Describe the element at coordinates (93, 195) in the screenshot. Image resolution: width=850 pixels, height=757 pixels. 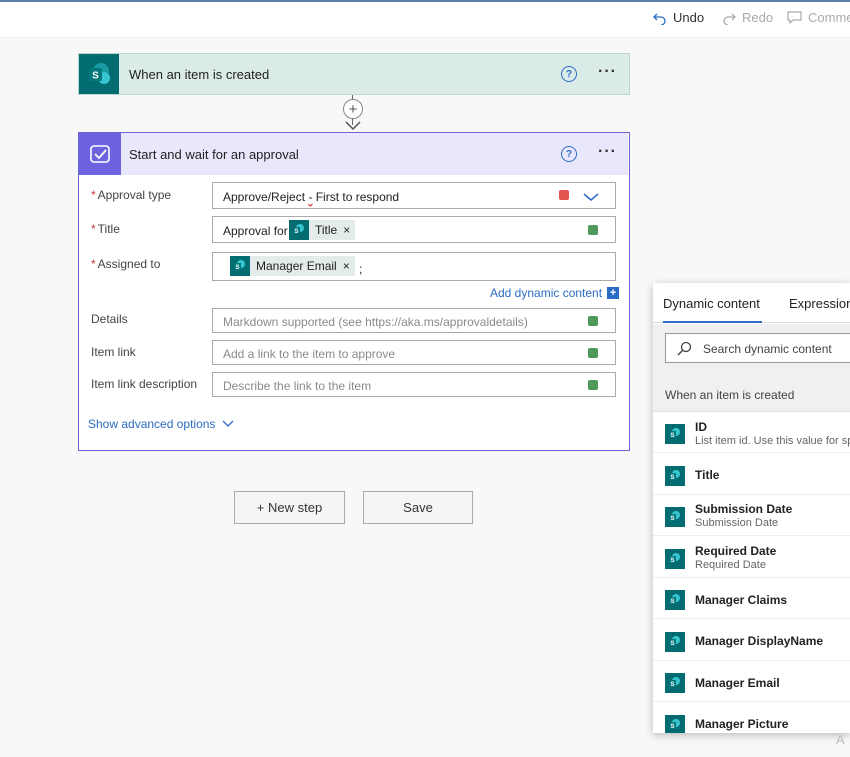
I see `required-mark: *` at that location.